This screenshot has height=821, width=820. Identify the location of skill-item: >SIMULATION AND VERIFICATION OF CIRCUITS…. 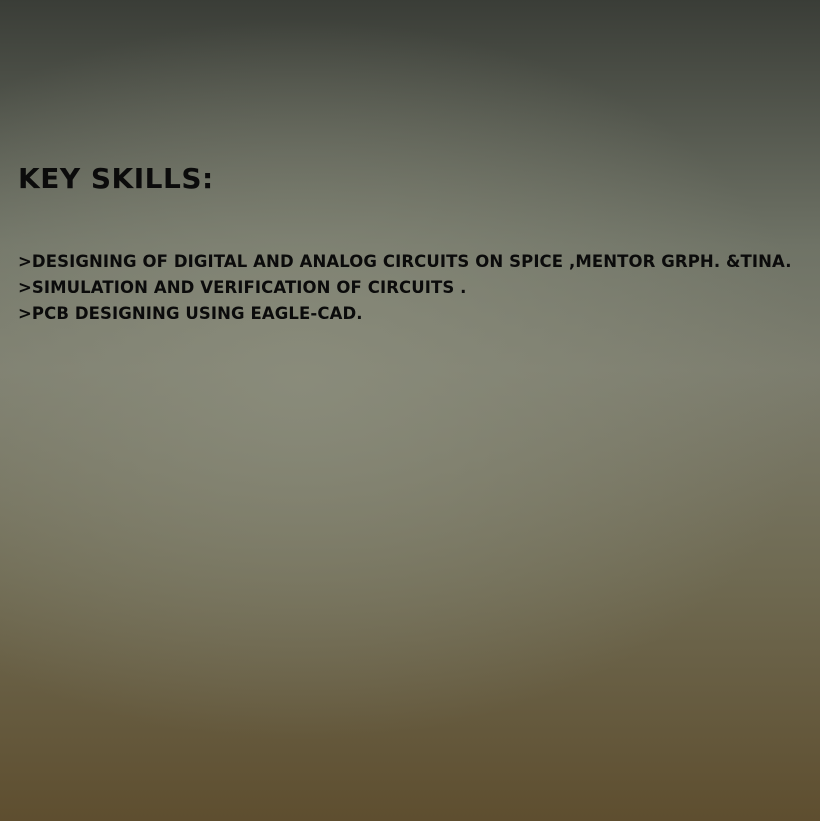
(242, 287).